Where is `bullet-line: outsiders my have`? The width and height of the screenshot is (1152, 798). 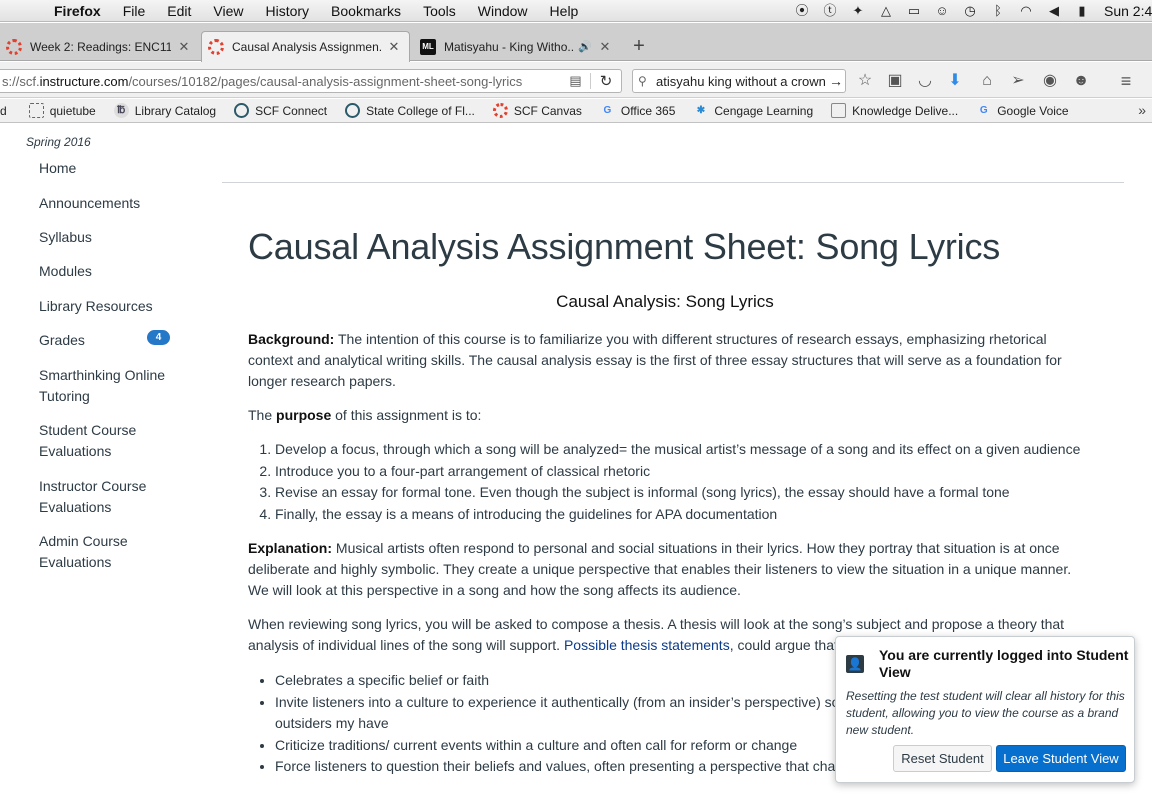 bullet-line: outsiders my have is located at coordinates (332, 723).